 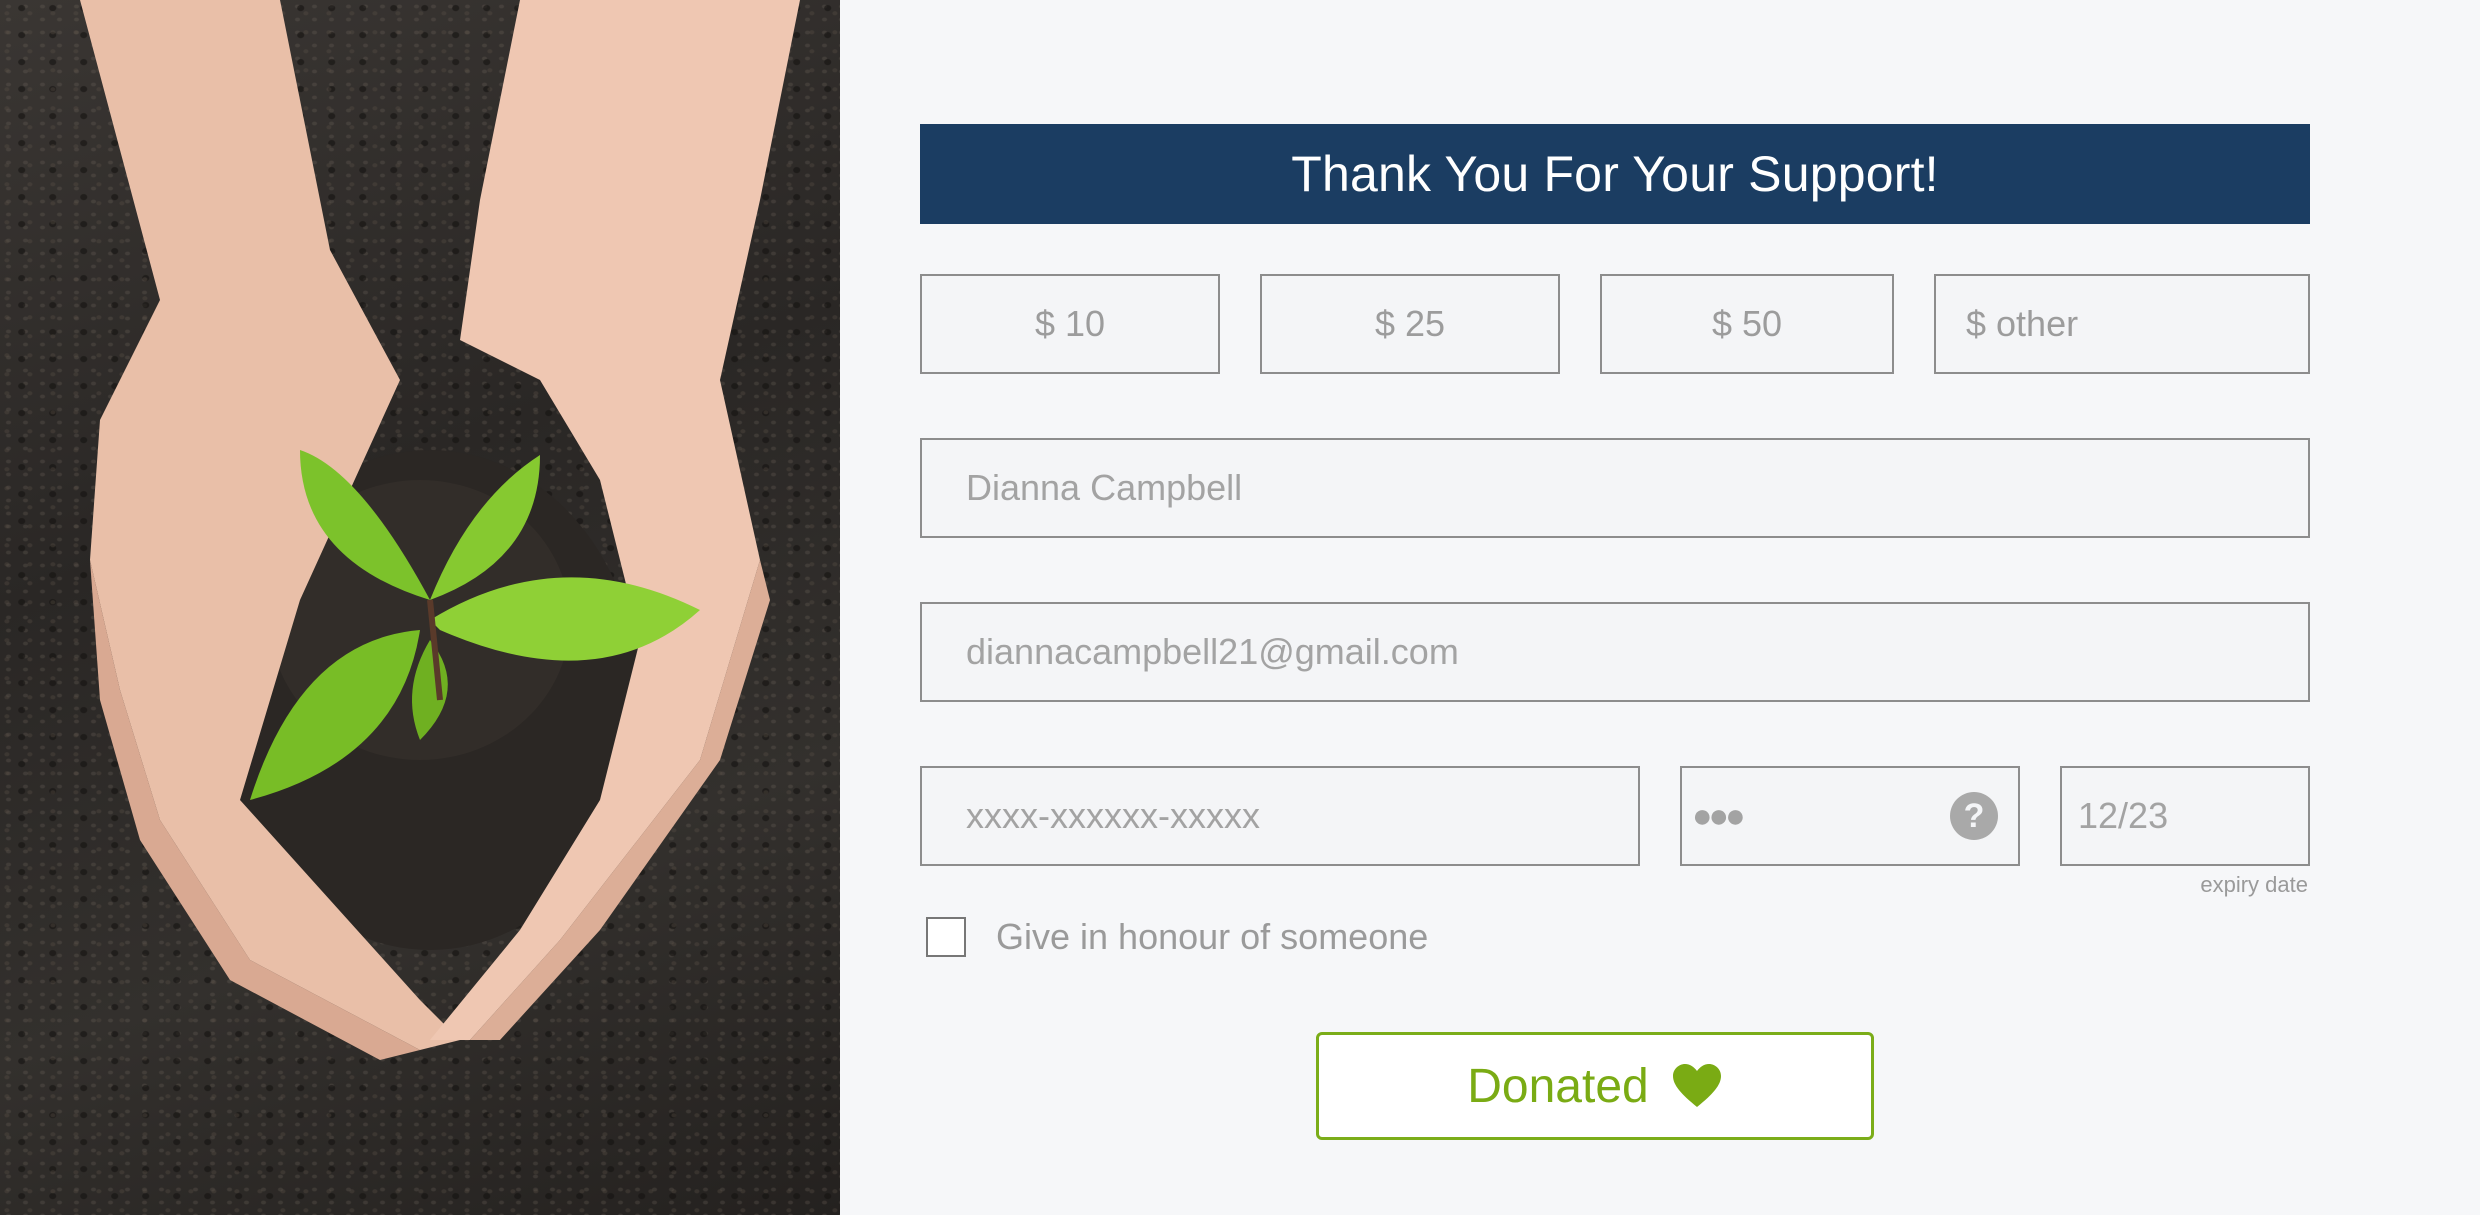 What do you see at coordinates (1104, 487) in the screenshot?
I see `name-value: Dianna Campbell` at bounding box center [1104, 487].